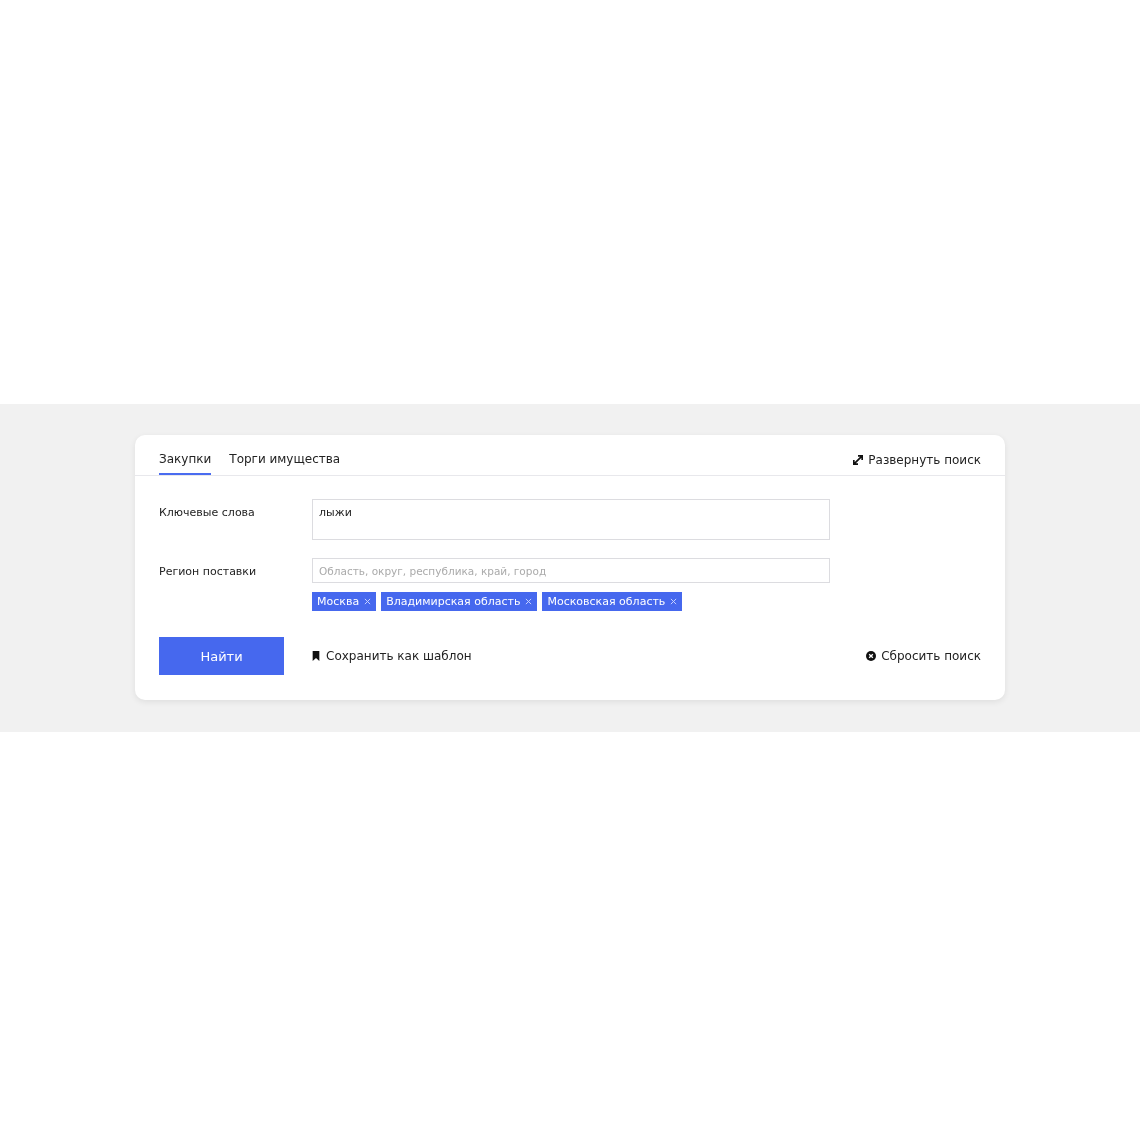 The image size is (1140, 1140). I want to click on find-button: Найти, so click(221, 656).